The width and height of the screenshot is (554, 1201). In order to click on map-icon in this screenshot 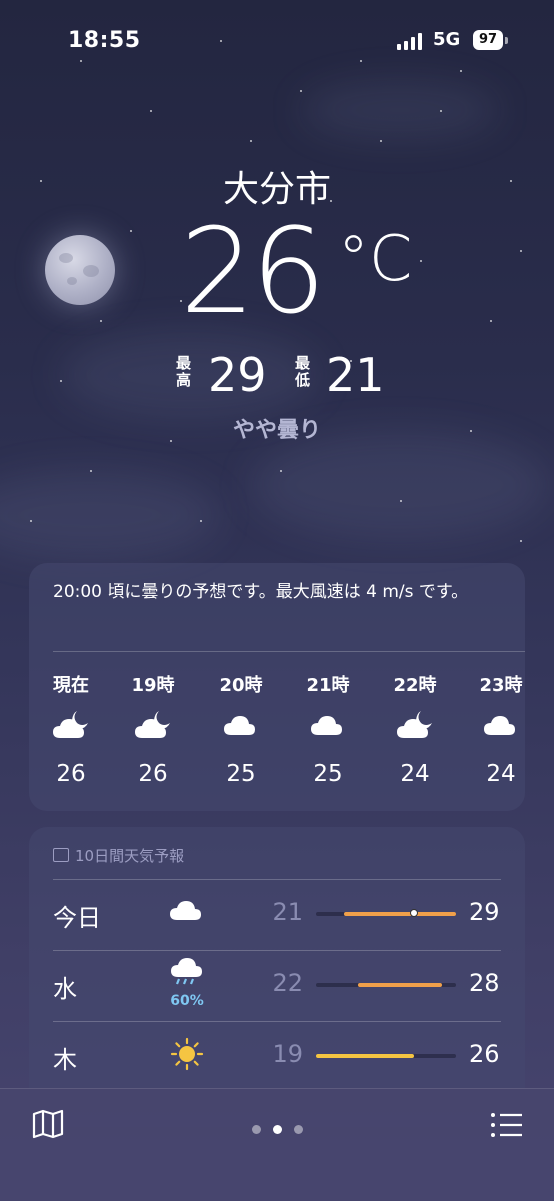, I will do `click(48, 1124)`.